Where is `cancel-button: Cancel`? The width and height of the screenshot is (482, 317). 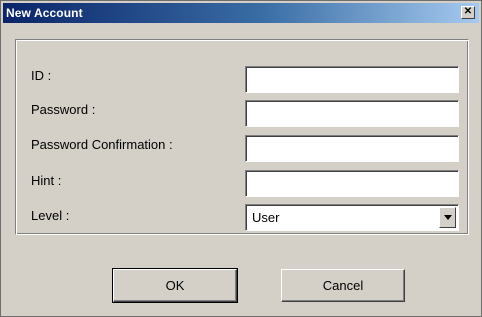 cancel-button: Cancel is located at coordinates (343, 285).